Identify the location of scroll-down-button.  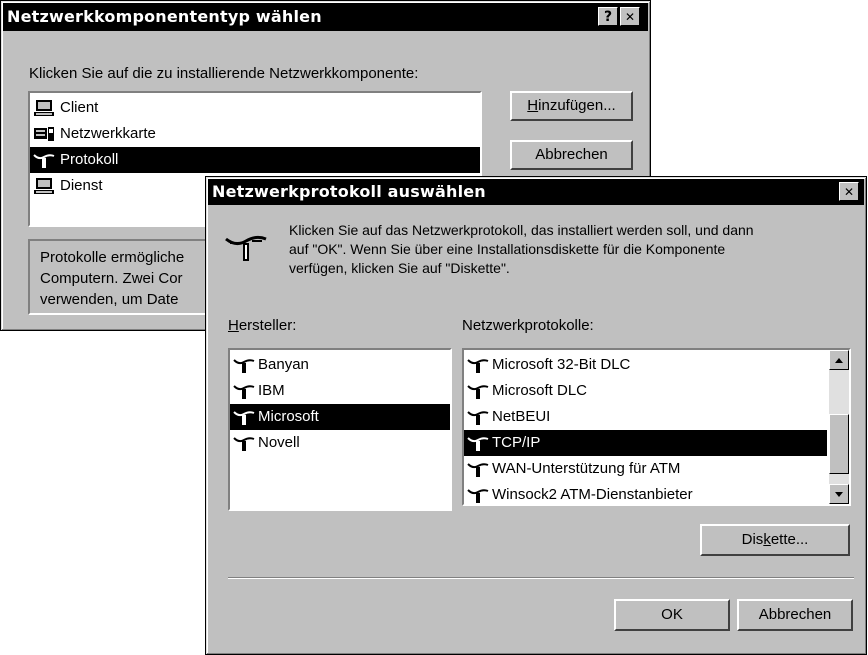
(839, 494).